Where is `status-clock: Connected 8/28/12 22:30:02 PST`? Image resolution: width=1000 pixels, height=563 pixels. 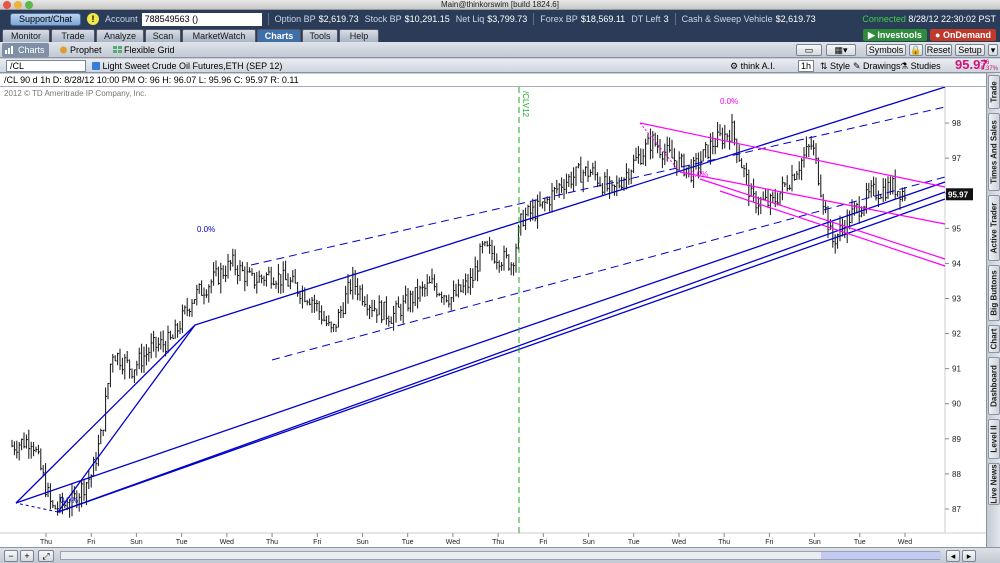 status-clock: Connected 8/28/12 22:30:02 PST is located at coordinates (929, 19).